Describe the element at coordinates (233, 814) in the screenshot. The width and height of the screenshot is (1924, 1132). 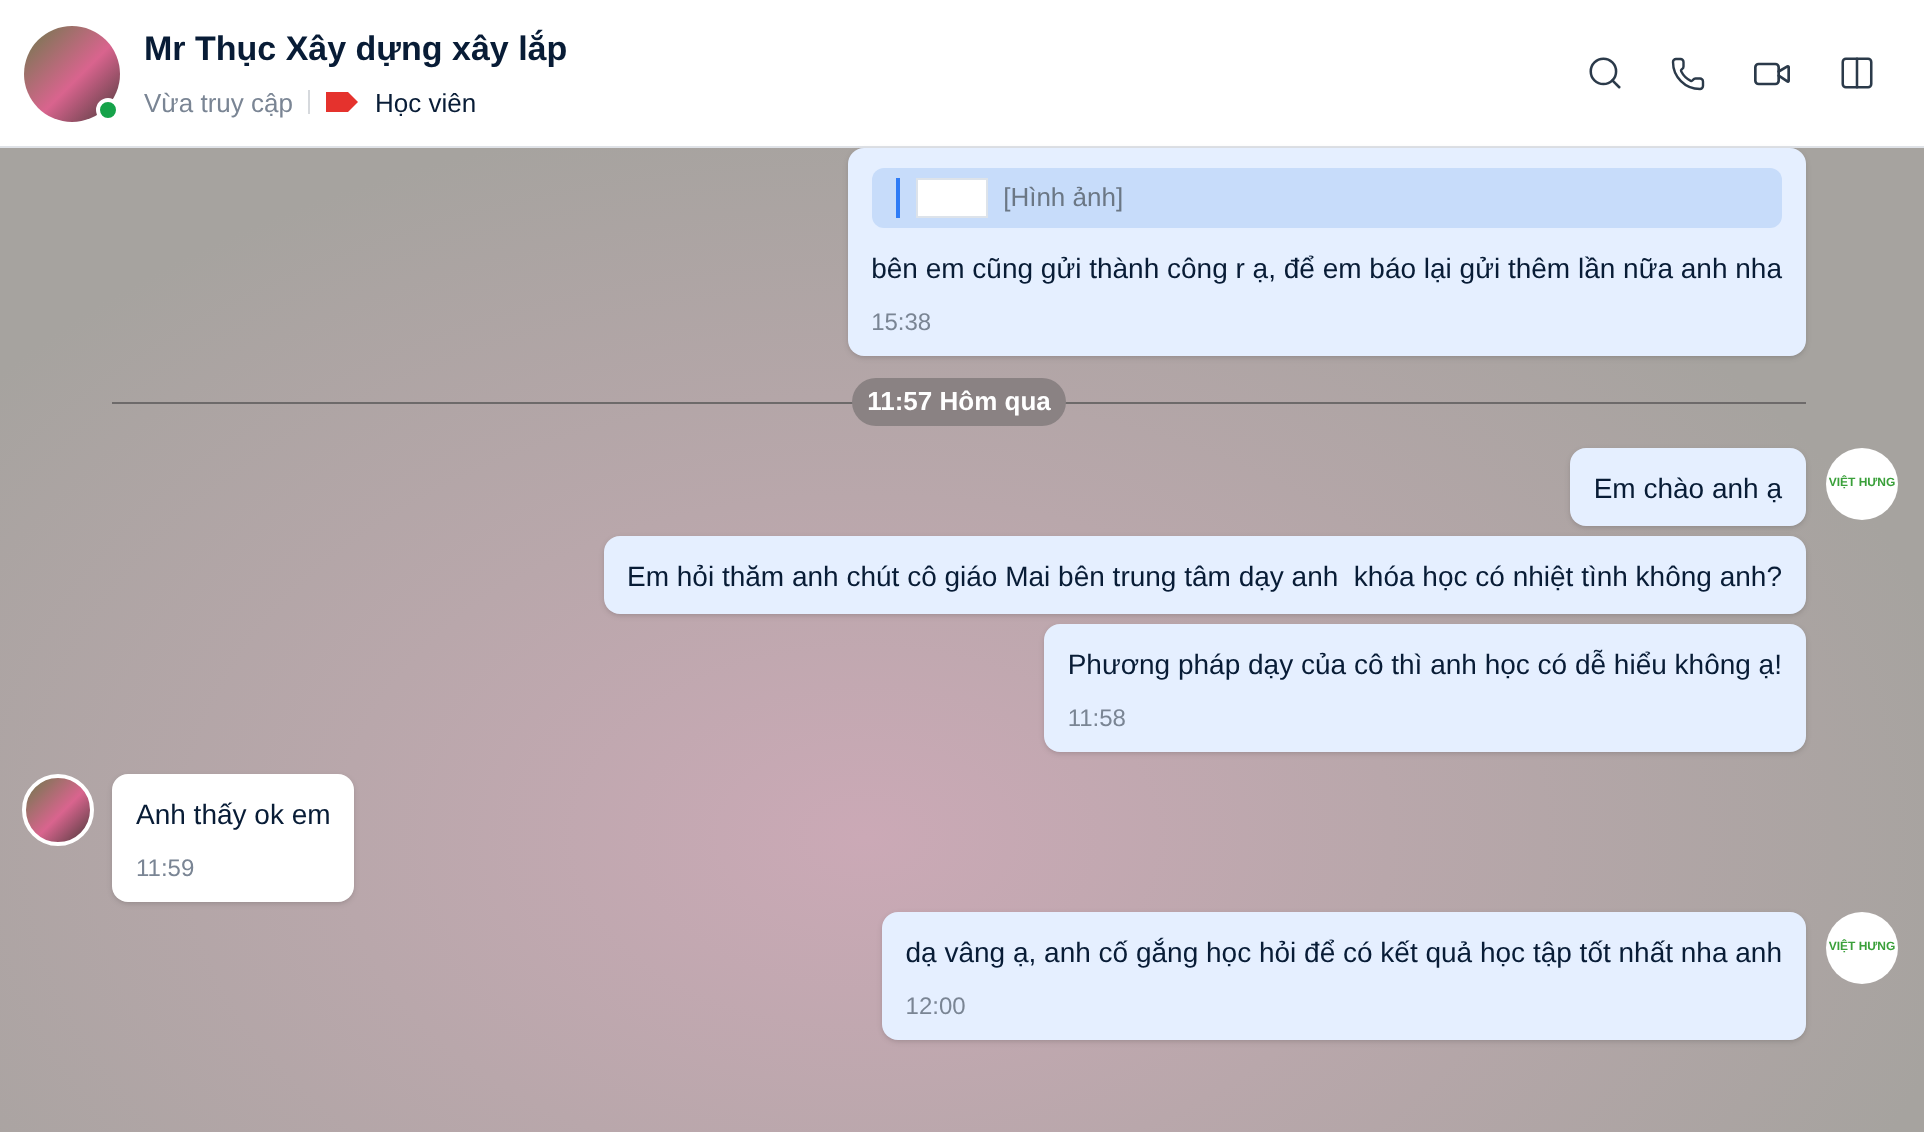
I see `message-text: Anh thấy ok em` at that location.